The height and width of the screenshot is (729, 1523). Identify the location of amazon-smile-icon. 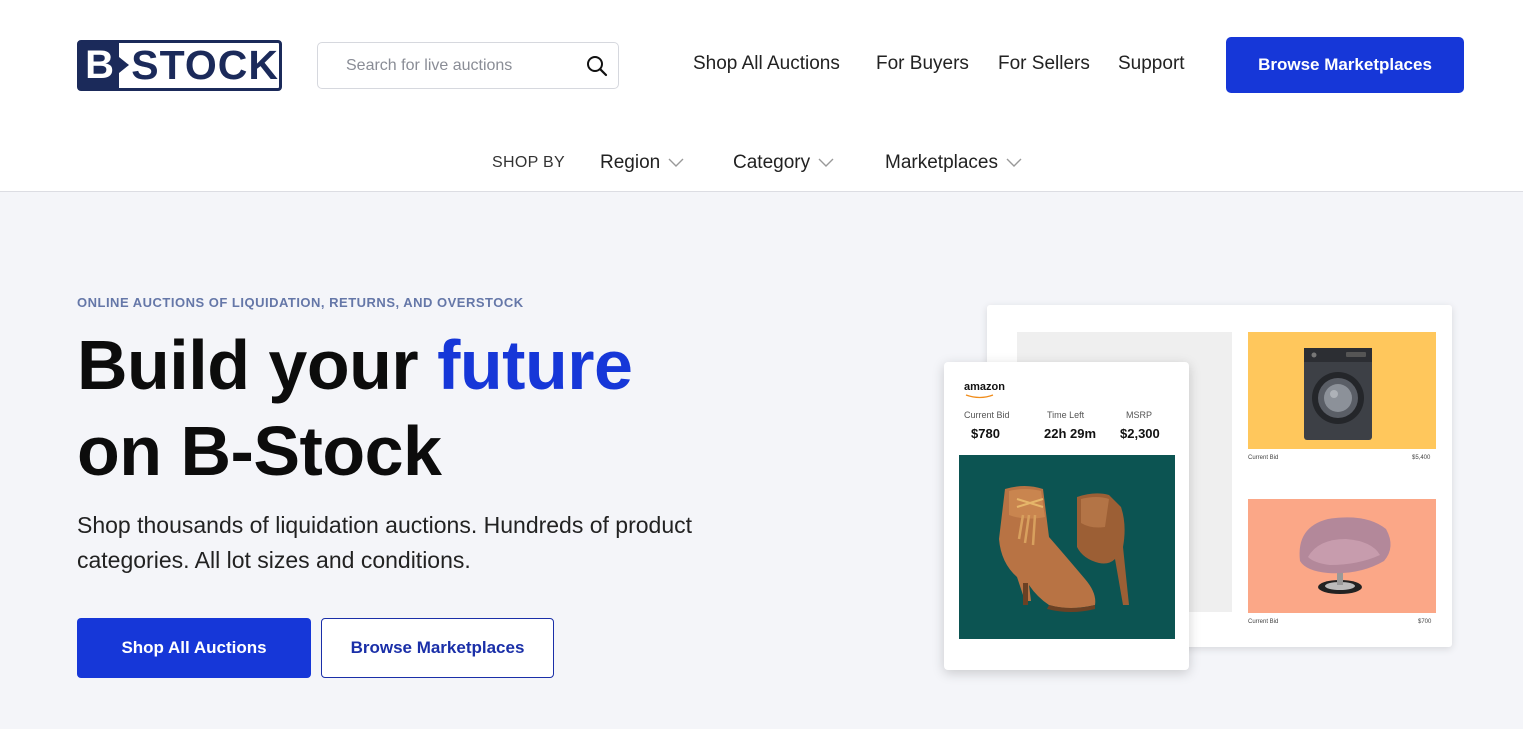
(979, 396).